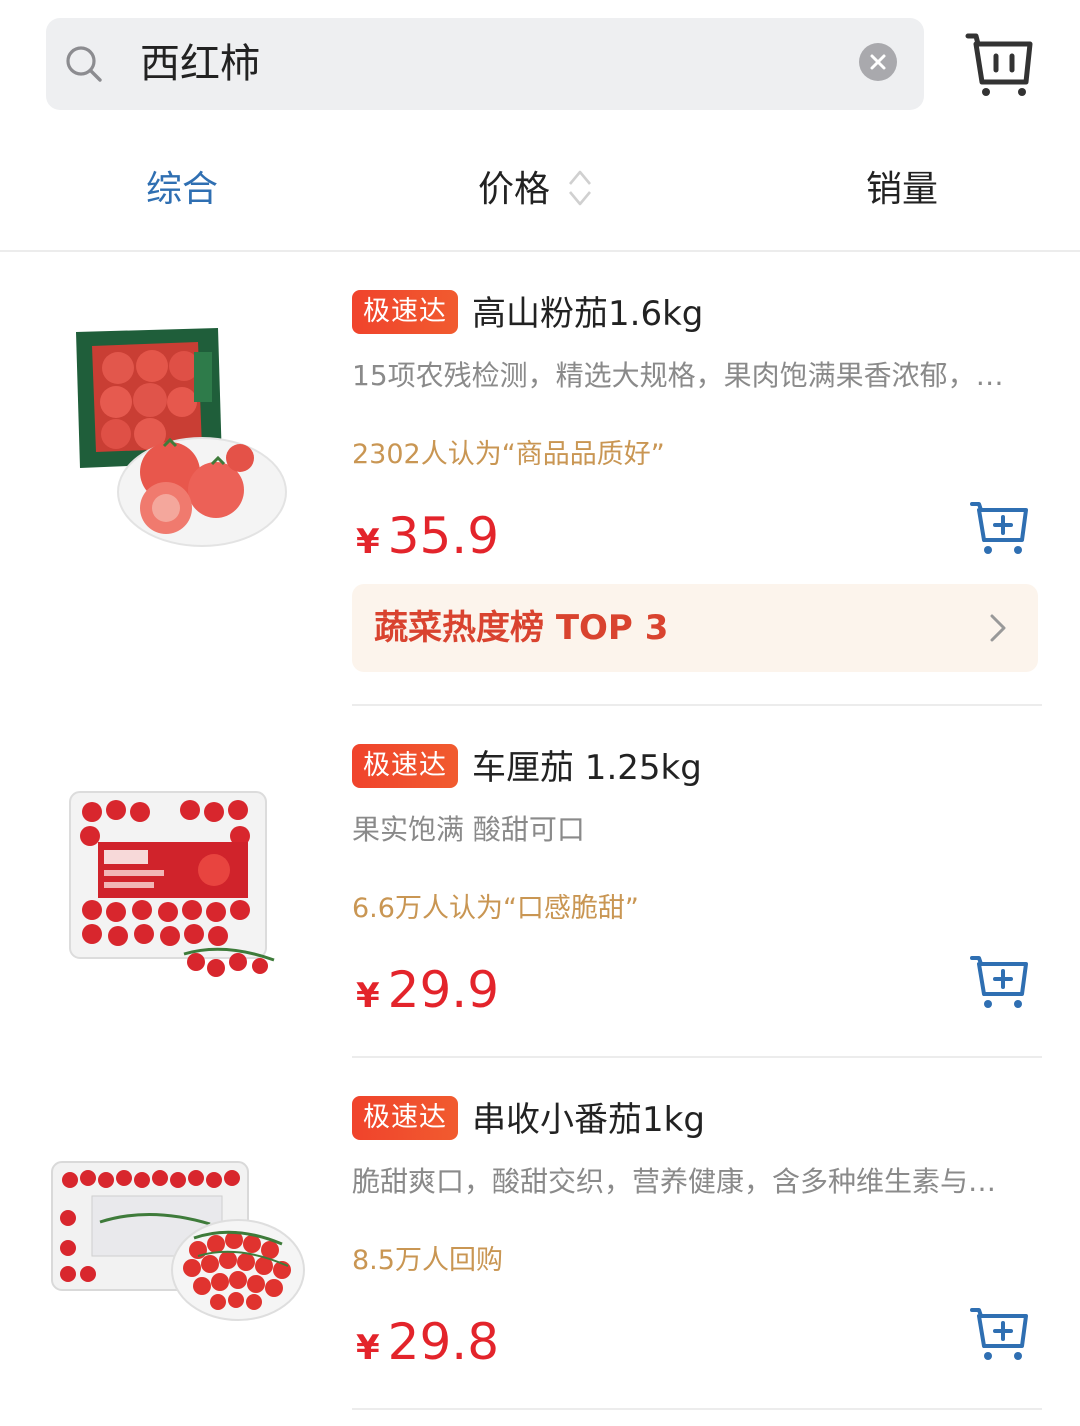 This screenshot has width=1080, height=1426. What do you see at coordinates (514, 190) in the screenshot?
I see `tab-price: 价格` at bounding box center [514, 190].